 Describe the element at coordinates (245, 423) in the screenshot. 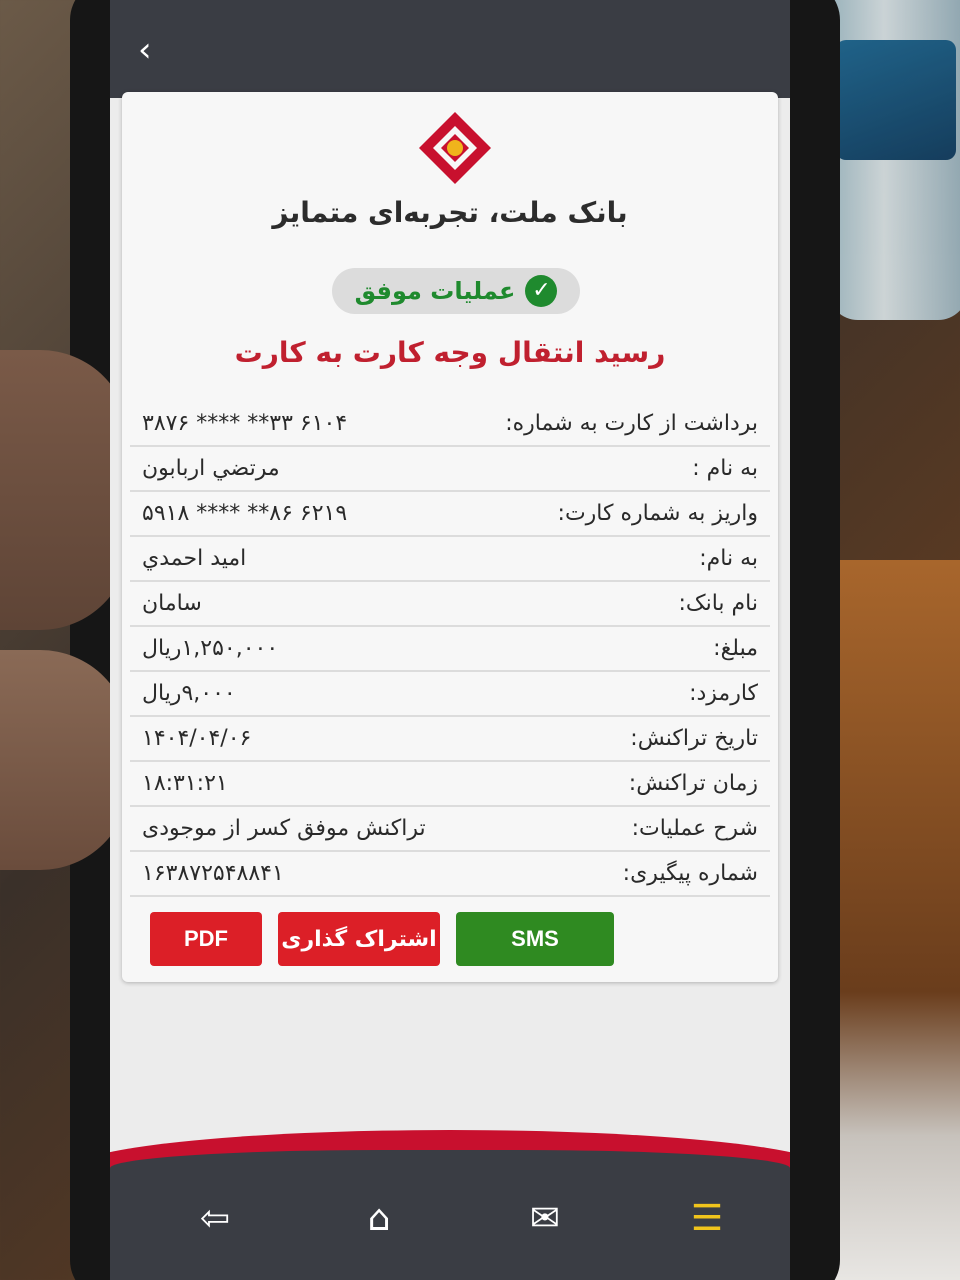

I see `row-value: ۶۱۰۴ ۳۳** **** ۳۸۷۶` at that location.